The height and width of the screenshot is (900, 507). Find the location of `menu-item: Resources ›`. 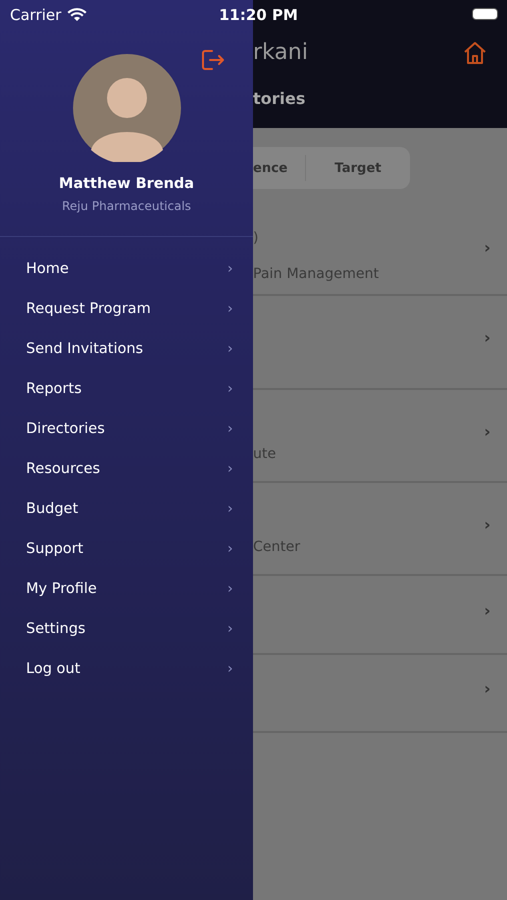

menu-item: Resources › is located at coordinates (126, 469).